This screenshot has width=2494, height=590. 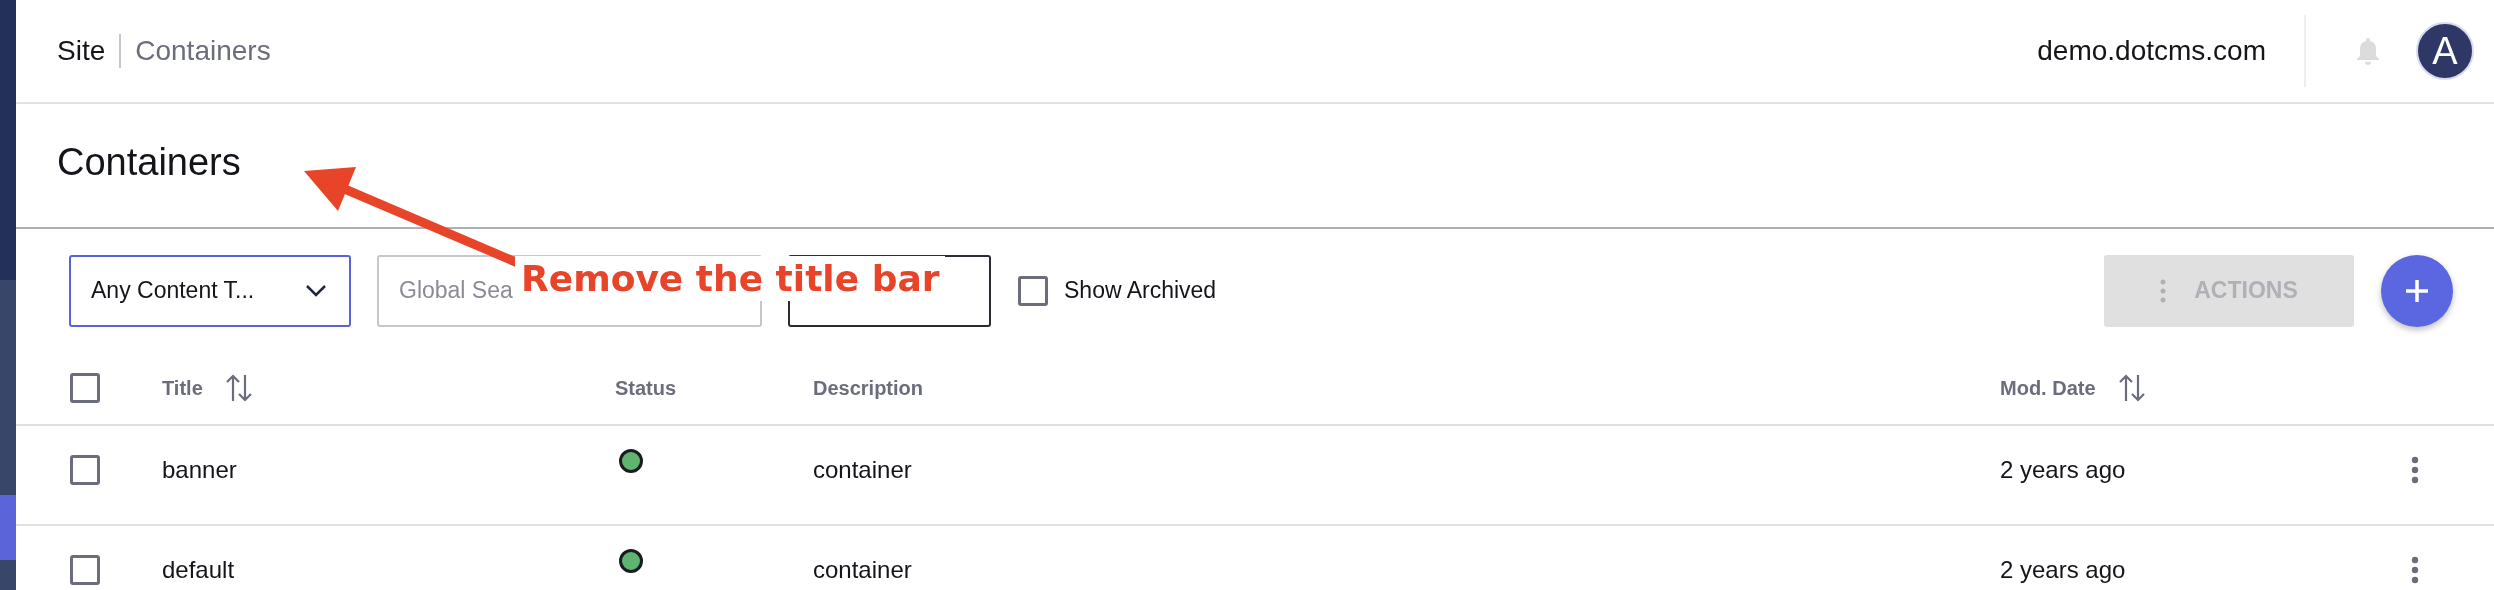 I want to click on site-selector: demo.dotcms.com, so click(x=2151, y=51).